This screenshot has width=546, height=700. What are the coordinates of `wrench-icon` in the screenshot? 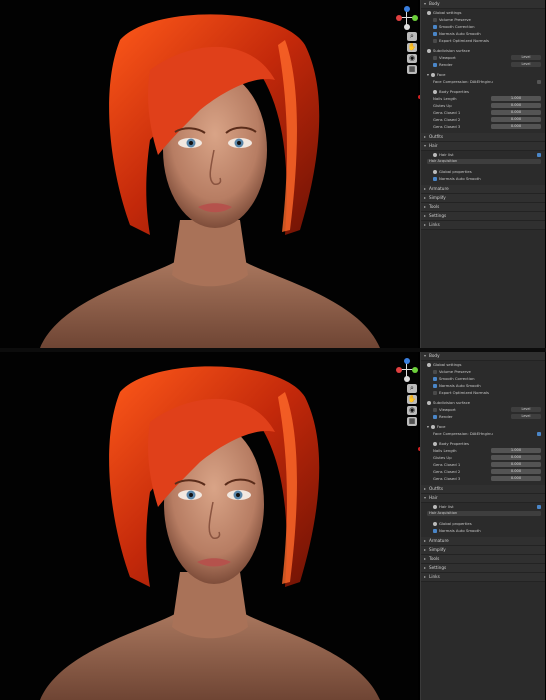 It's located at (435, 171).